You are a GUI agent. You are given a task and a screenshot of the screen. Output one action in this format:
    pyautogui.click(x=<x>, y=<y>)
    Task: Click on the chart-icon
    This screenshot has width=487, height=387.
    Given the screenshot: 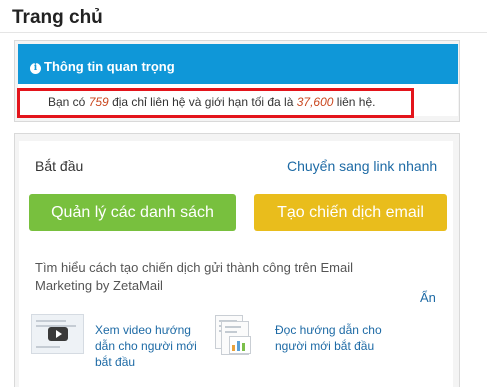 What is the action you would take?
    pyautogui.click(x=240, y=345)
    